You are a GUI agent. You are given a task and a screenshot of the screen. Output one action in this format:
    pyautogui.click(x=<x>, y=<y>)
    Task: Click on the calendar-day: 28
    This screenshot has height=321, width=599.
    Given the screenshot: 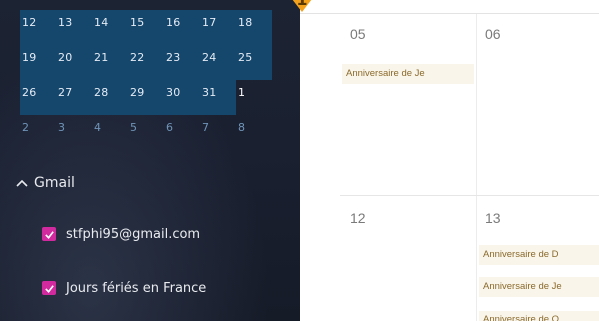 What is the action you would take?
    pyautogui.click(x=110, y=97)
    